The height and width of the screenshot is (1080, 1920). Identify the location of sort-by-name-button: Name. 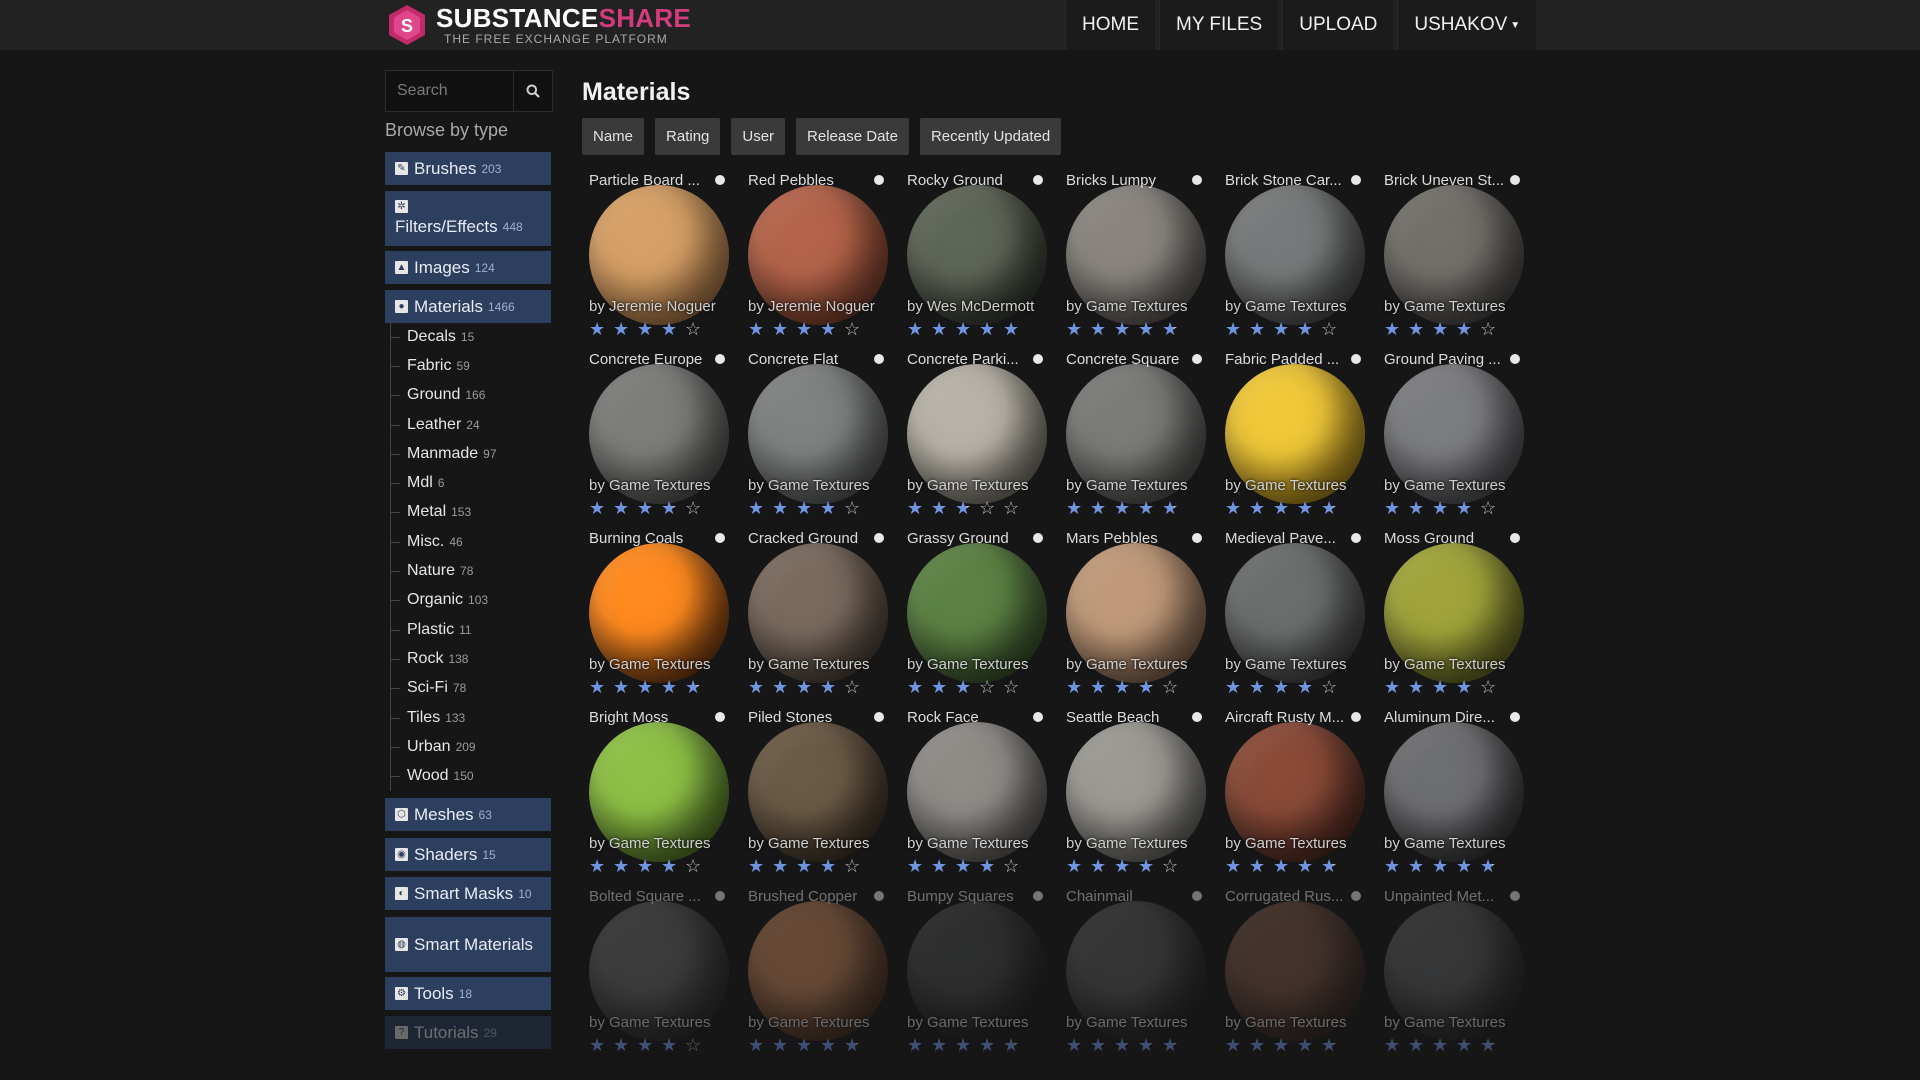
(613, 136).